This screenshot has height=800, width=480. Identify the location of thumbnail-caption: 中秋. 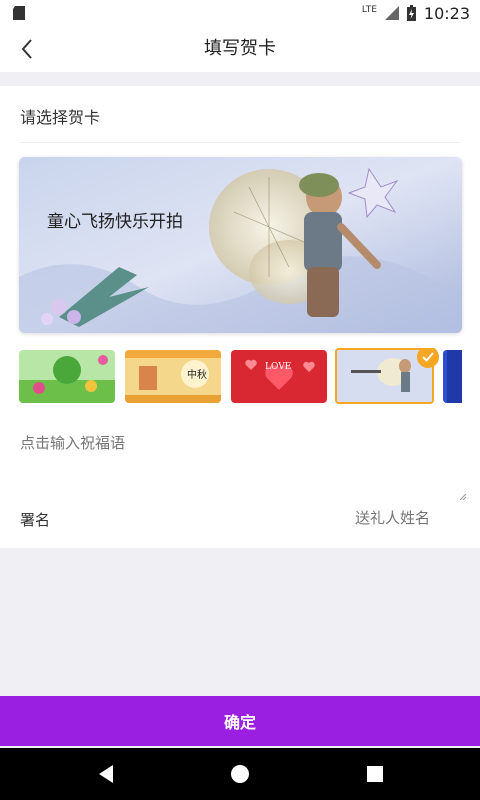
(197, 374).